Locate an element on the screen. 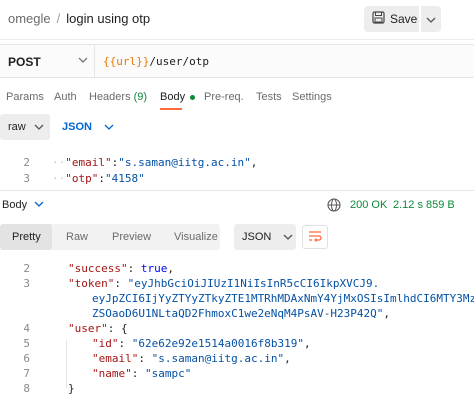 This screenshot has width=474, height=402. tab-pre-request: Pre-req. is located at coordinates (224, 97).